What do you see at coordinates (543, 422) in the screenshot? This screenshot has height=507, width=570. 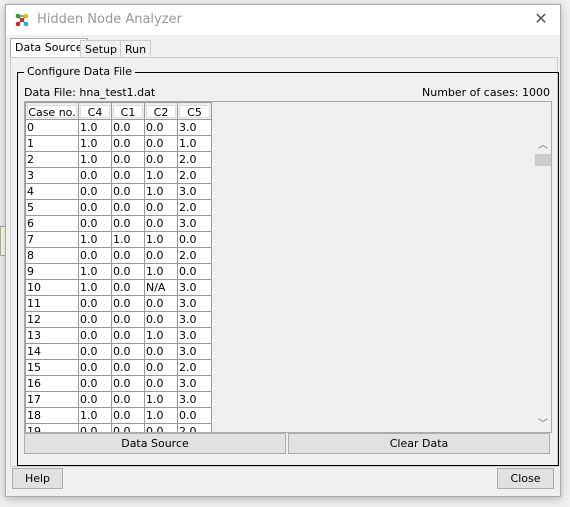 I see `scroll-down-icon: ﹀` at bounding box center [543, 422].